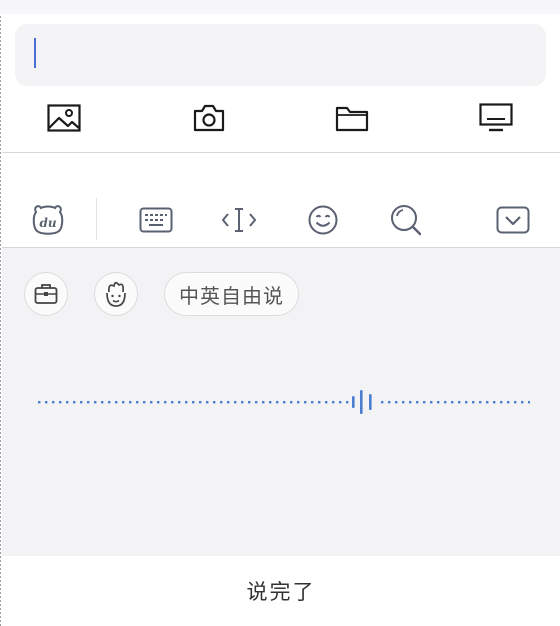 The height and width of the screenshot is (626, 560). I want to click on text-caret, so click(35, 53).